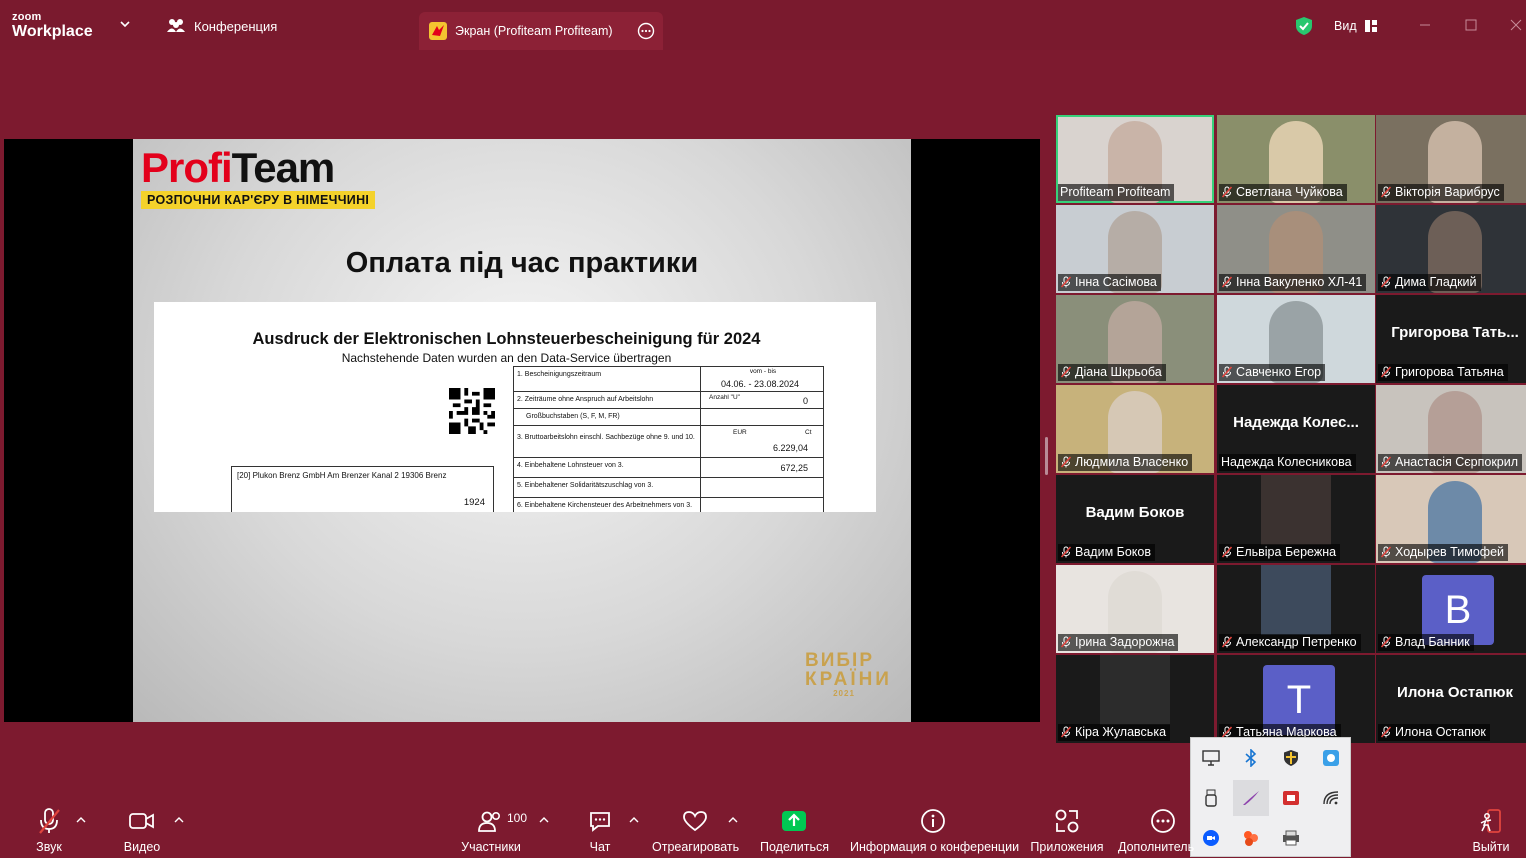 This screenshot has width=1526, height=858. I want to click on slide-title: Оплата під час практики, so click(522, 263).